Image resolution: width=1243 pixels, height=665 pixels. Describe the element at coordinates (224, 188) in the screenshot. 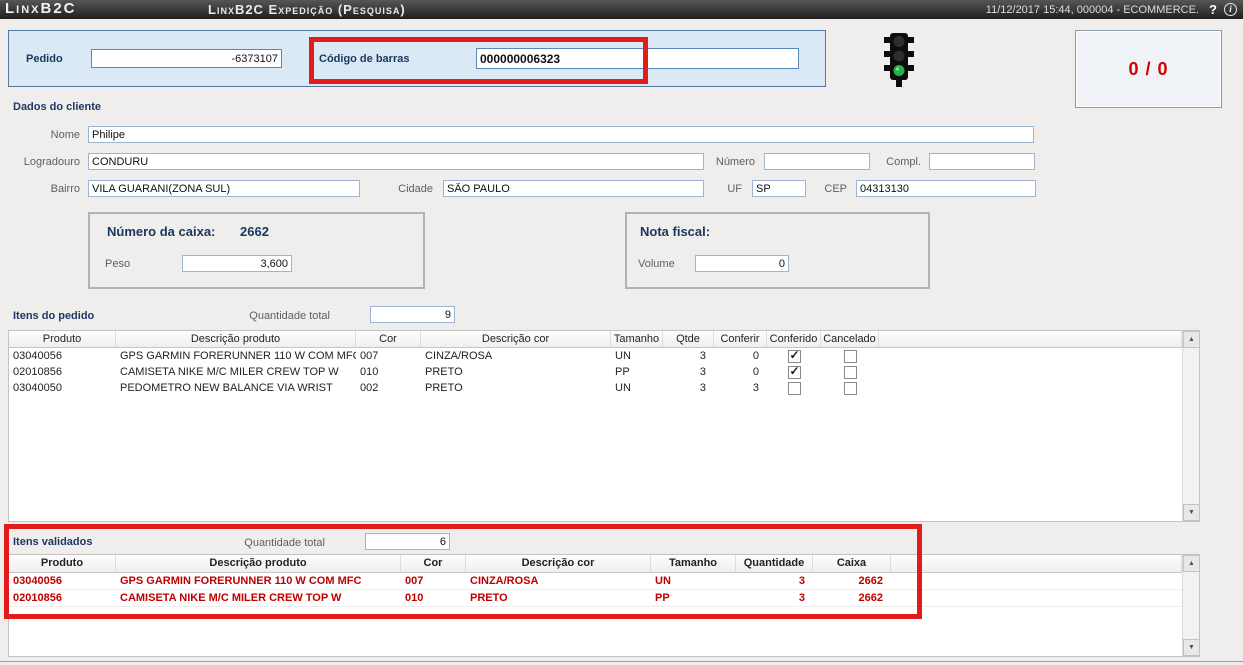

I see `bairro-input` at that location.